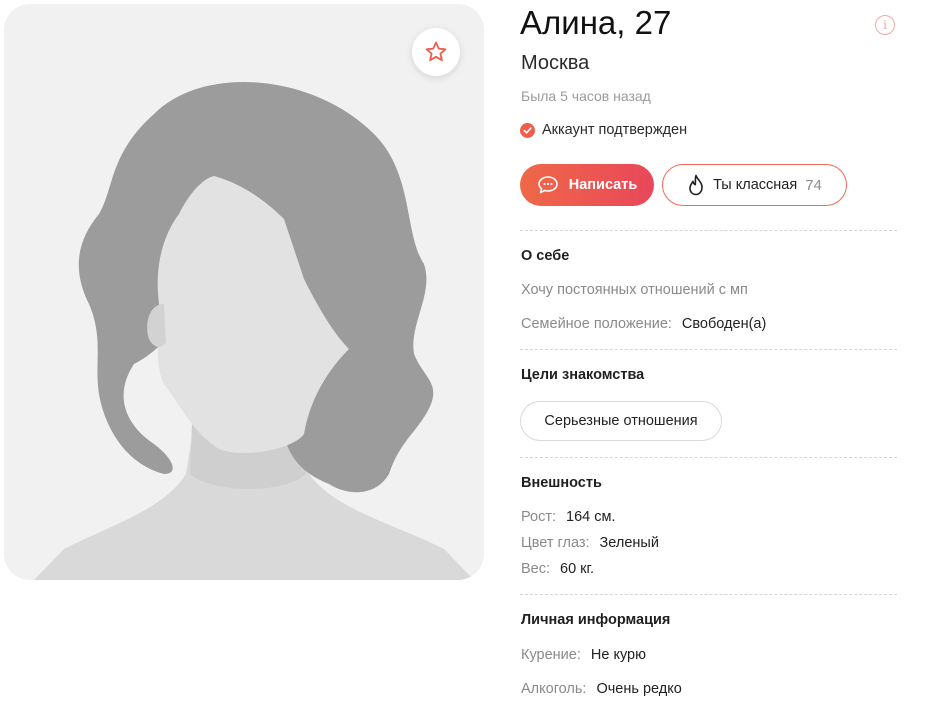  I want to click on alcohol-row: Алкоголь: Очень редко, so click(601, 689).